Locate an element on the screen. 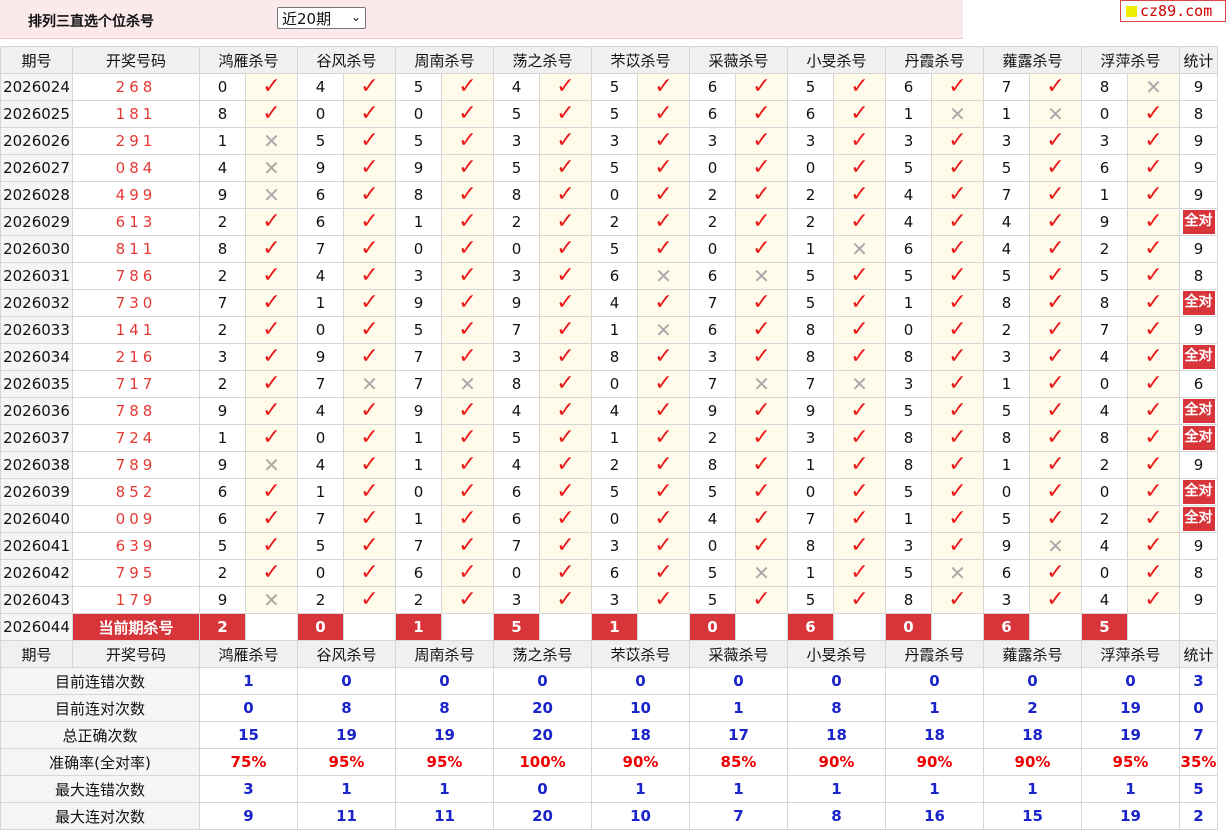 This screenshot has height=830, width=1226. draw-number: 499 is located at coordinates (136, 195).